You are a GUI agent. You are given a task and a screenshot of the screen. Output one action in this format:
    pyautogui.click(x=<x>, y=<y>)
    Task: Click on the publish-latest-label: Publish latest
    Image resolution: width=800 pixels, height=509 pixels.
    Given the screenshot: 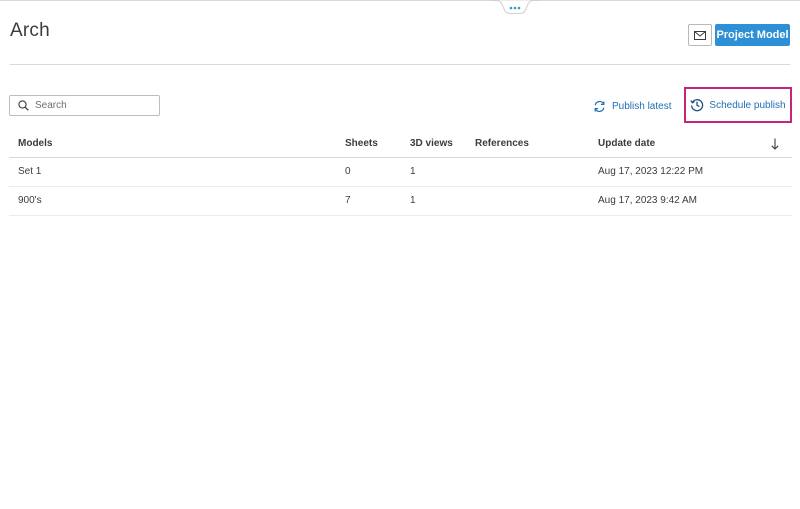 What is the action you would take?
    pyautogui.click(x=642, y=106)
    